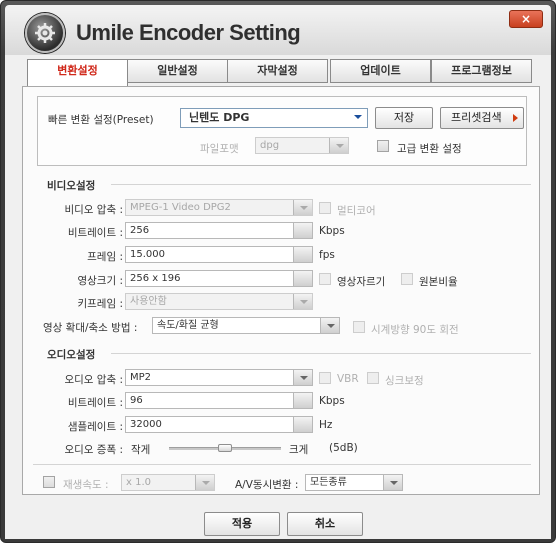 This screenshot has width=556, height=543. What do you see at coordinates (86, 485) in the screenshot?
I see `playback-speed-label: 재생속도 :` at bounding box center [86, 485].